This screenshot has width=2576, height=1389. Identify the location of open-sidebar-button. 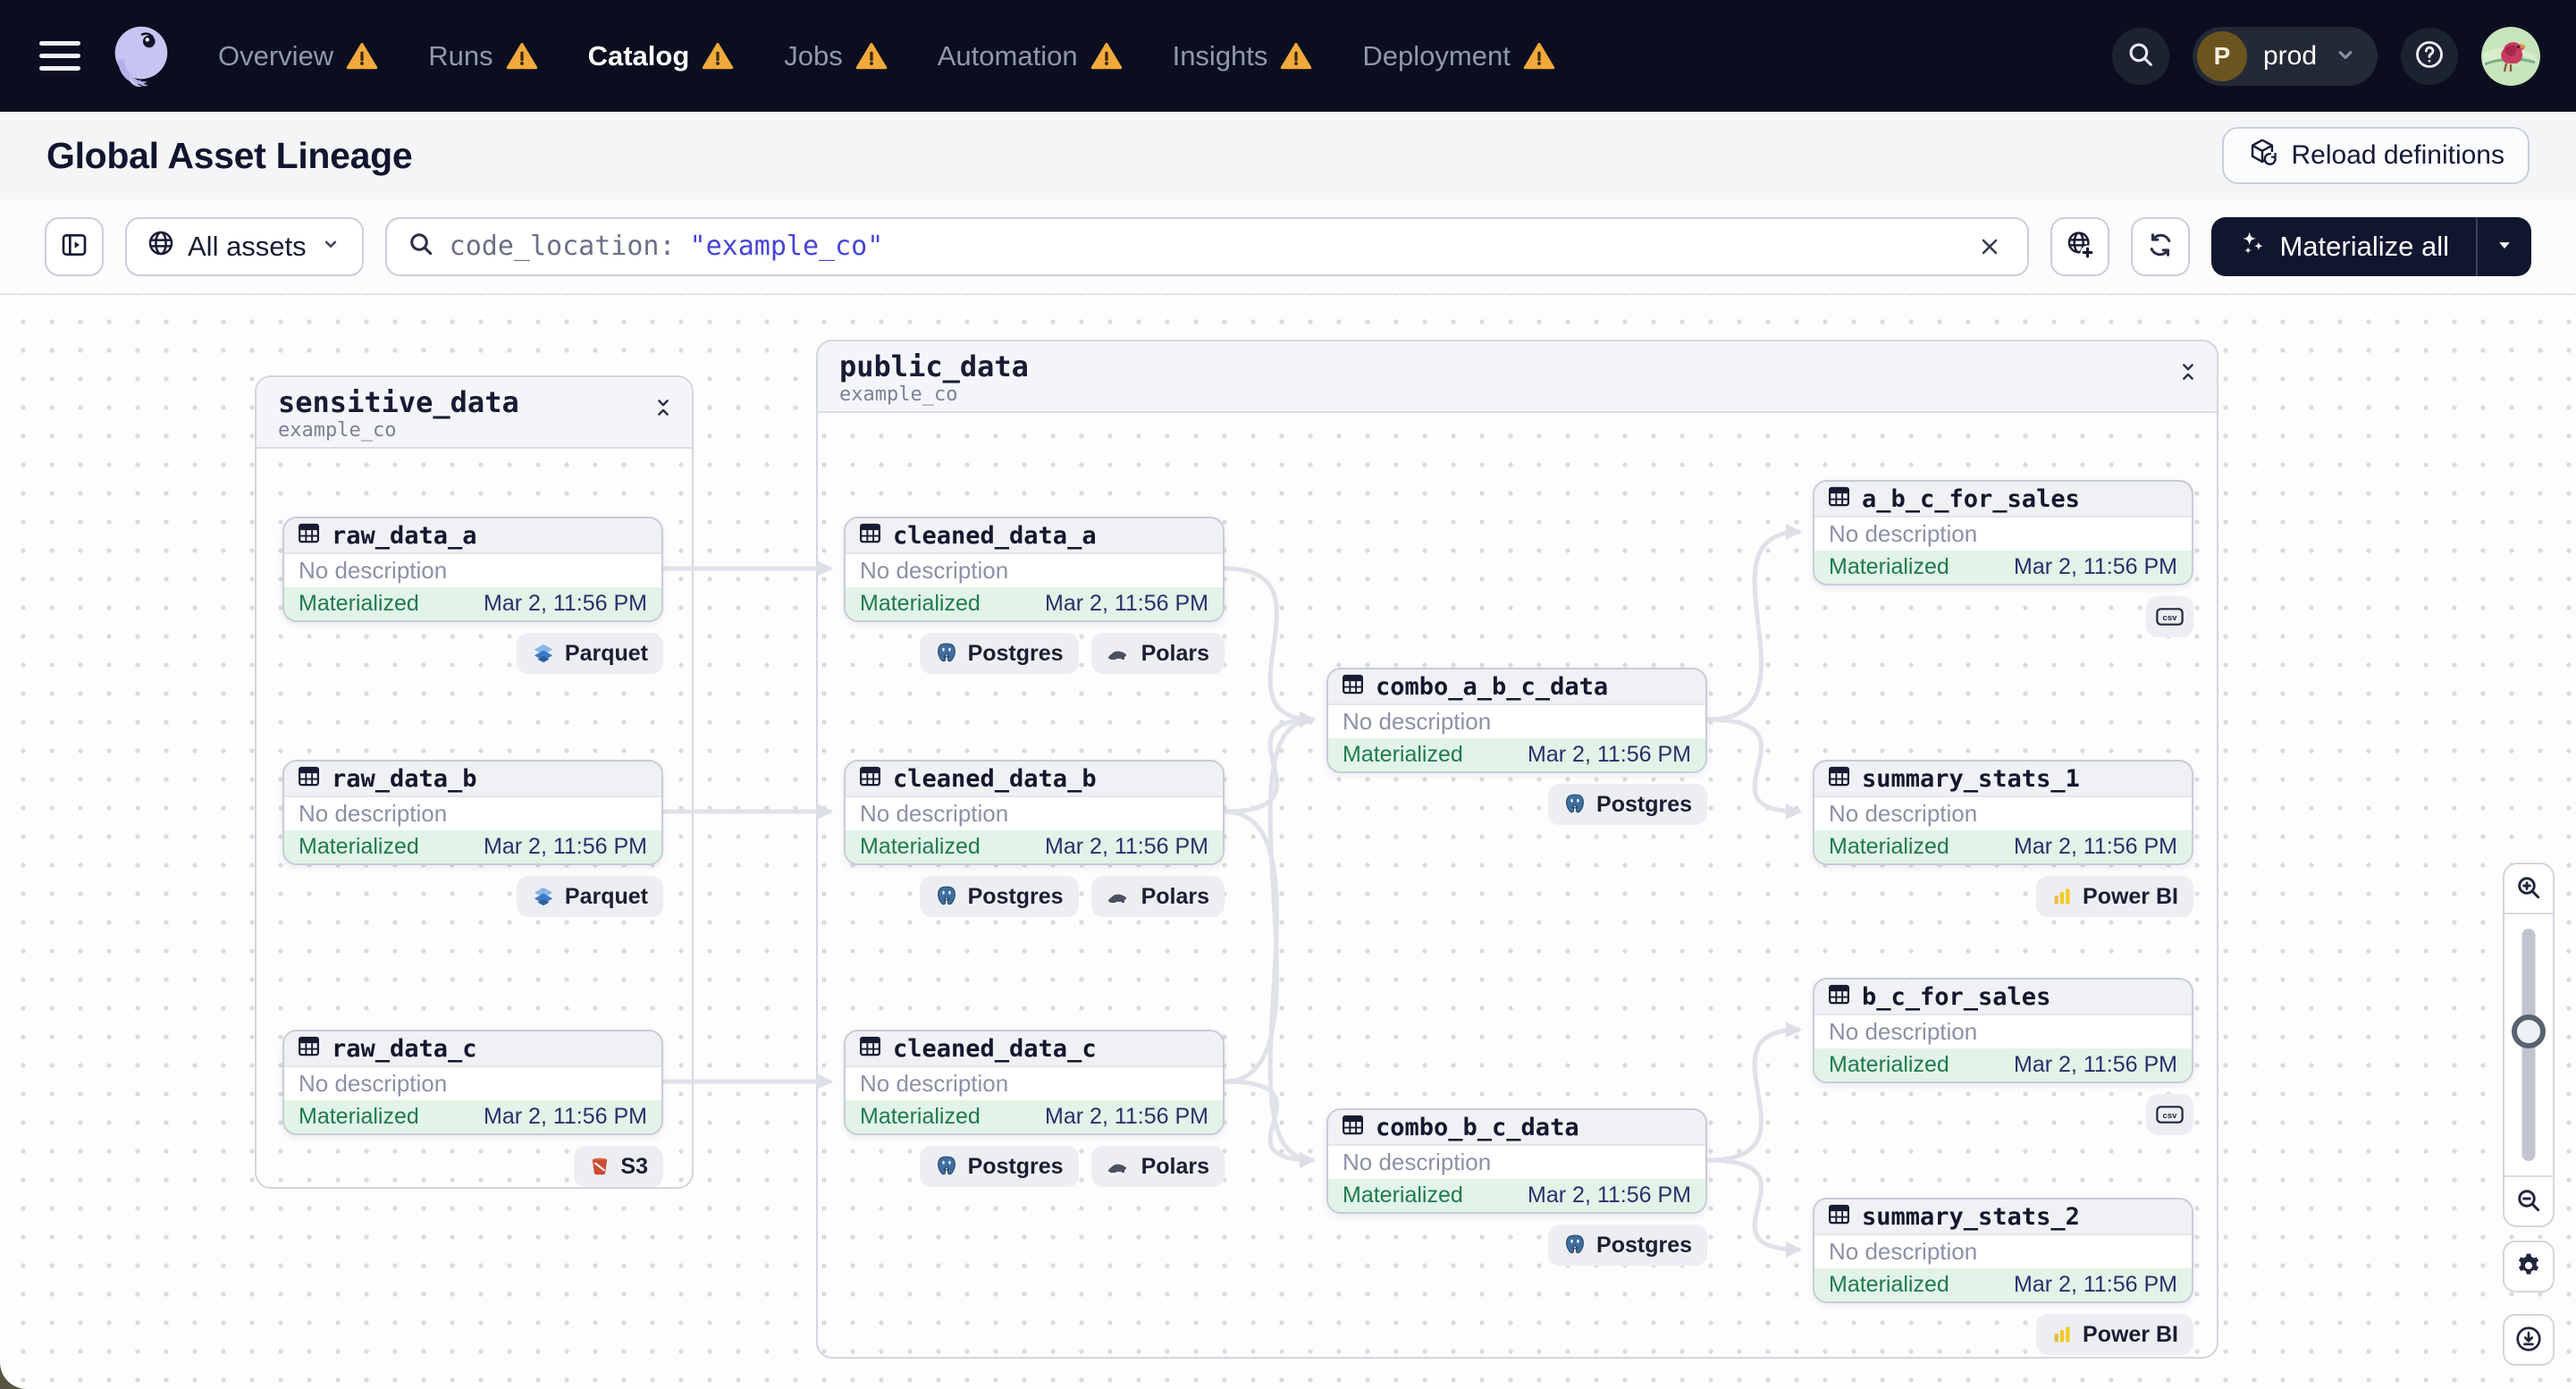
(75, 246).